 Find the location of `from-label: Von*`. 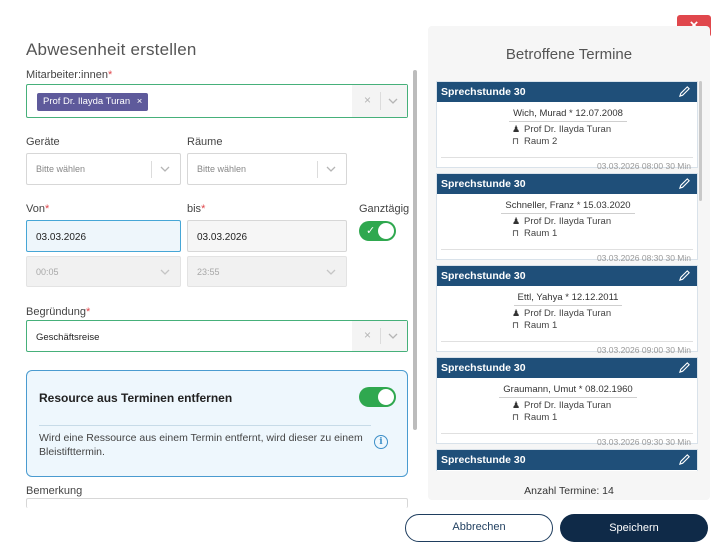

from-label: Von* is located at coordinates (38, 209).